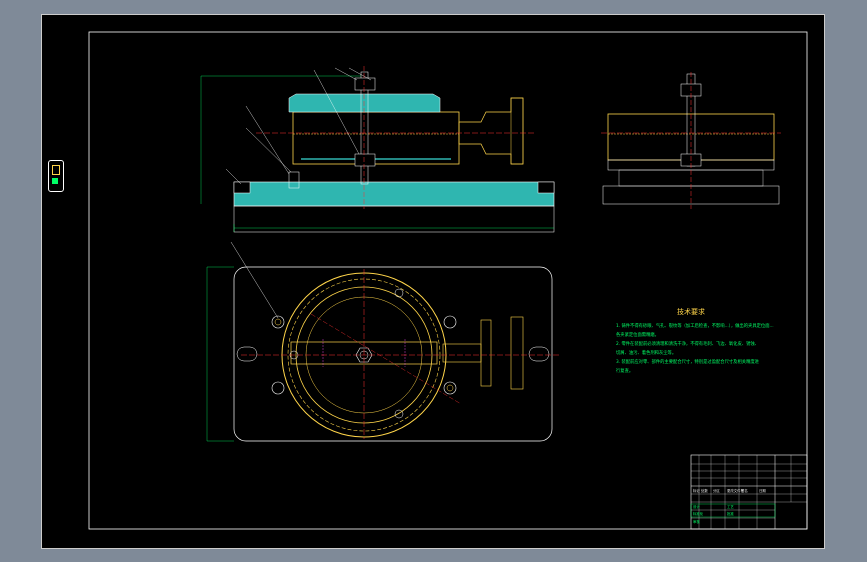  I want to click on front-view, so click(377, 149).